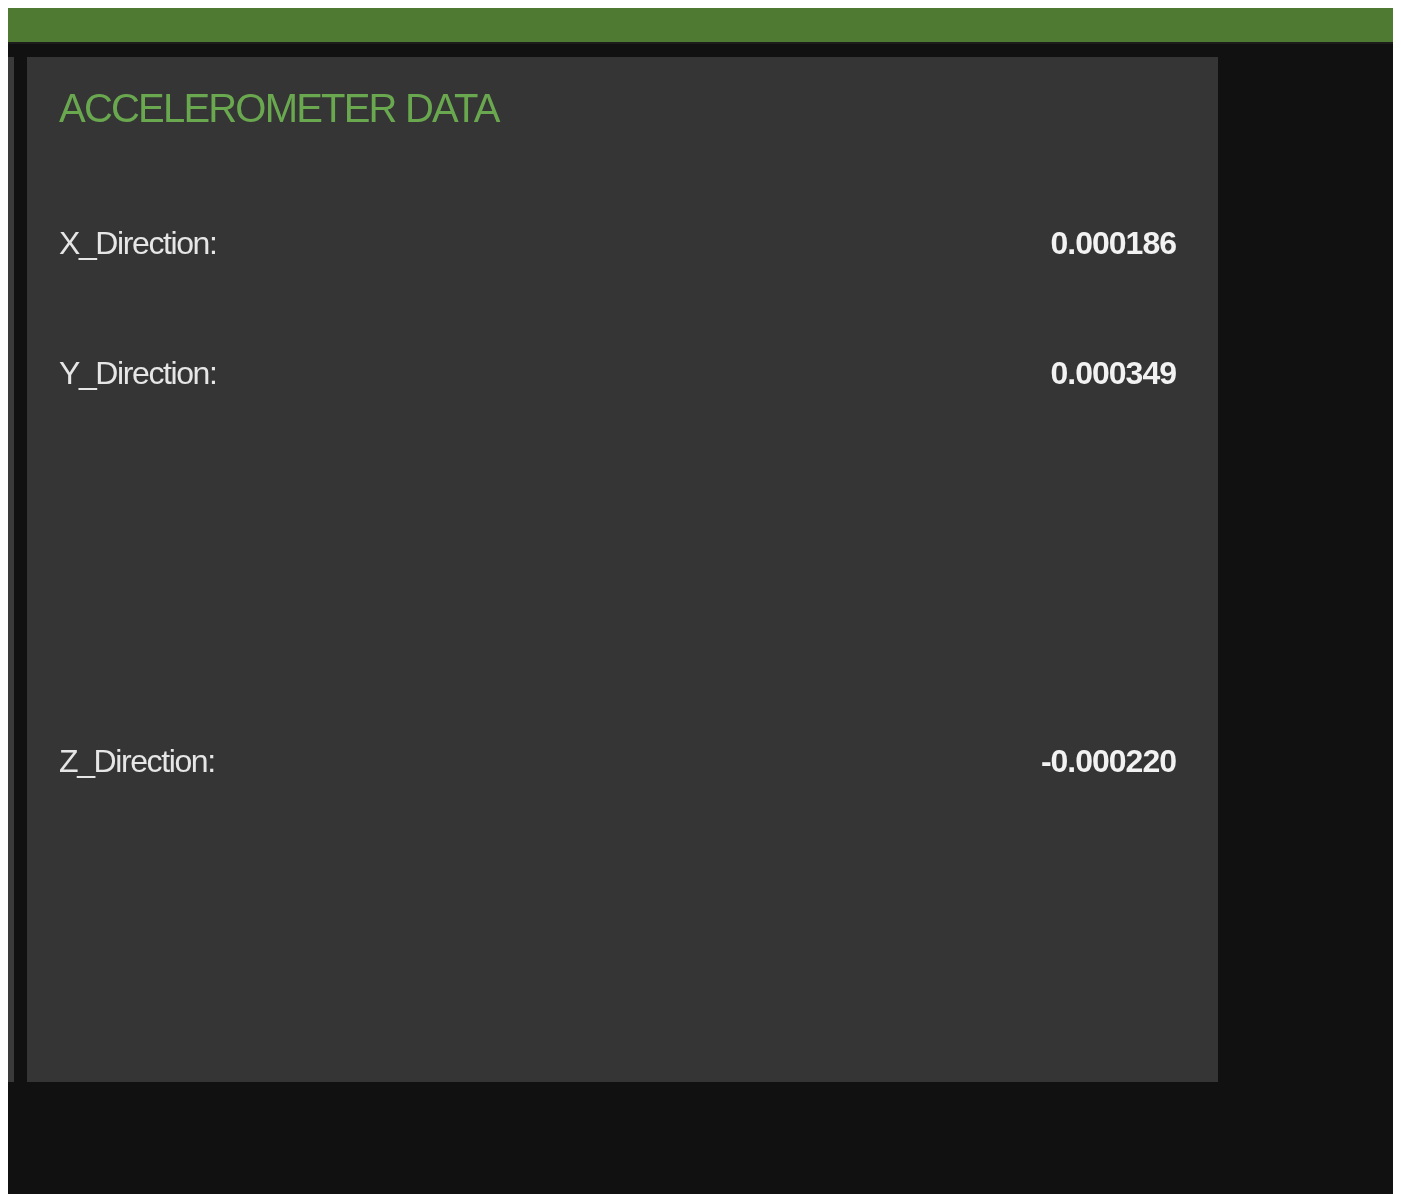 The width and height of the screenshot is (1401, 1194). I want to click on reading-label: Z_Direction:, so click(137, 761).